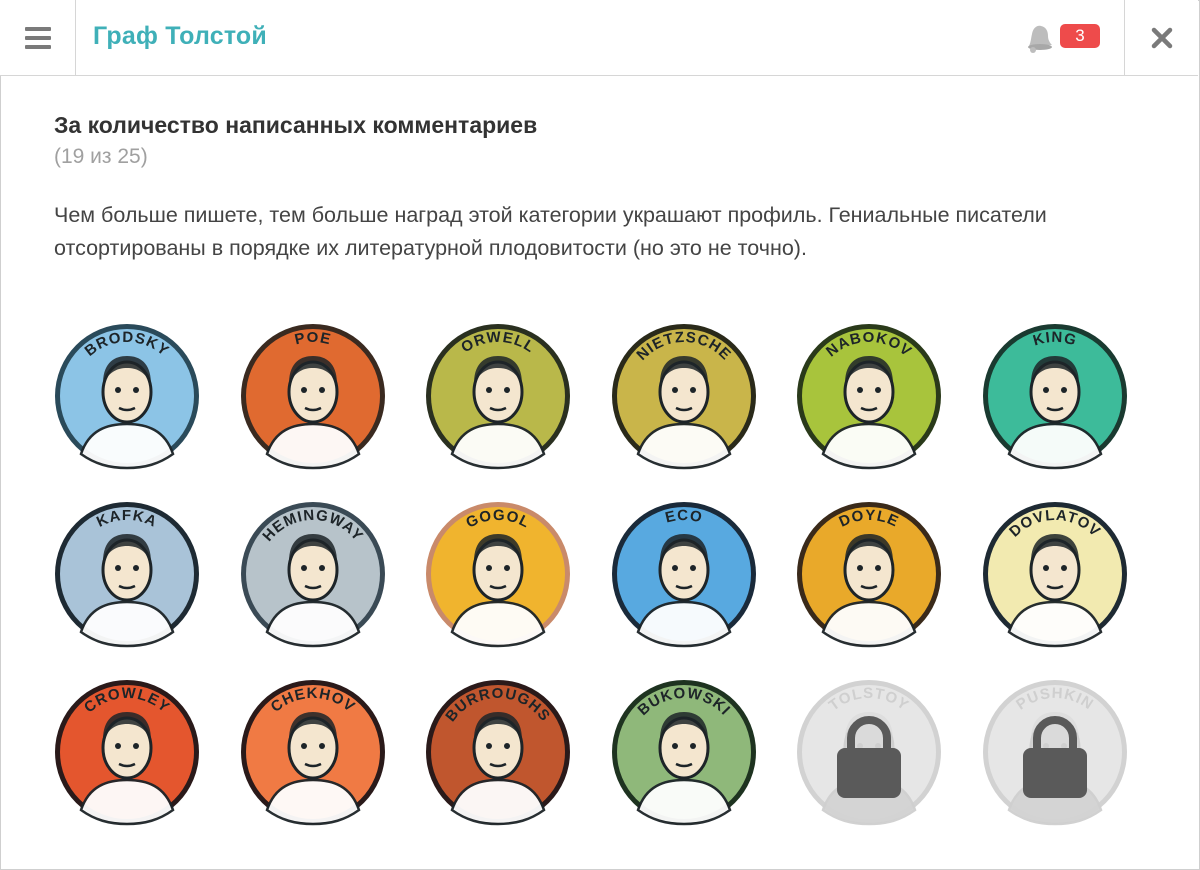 Image resolution: width=1200 pixels, height=870 pixels. I want to click on top-bar: Граф Толстой 3, so click(599, 38).